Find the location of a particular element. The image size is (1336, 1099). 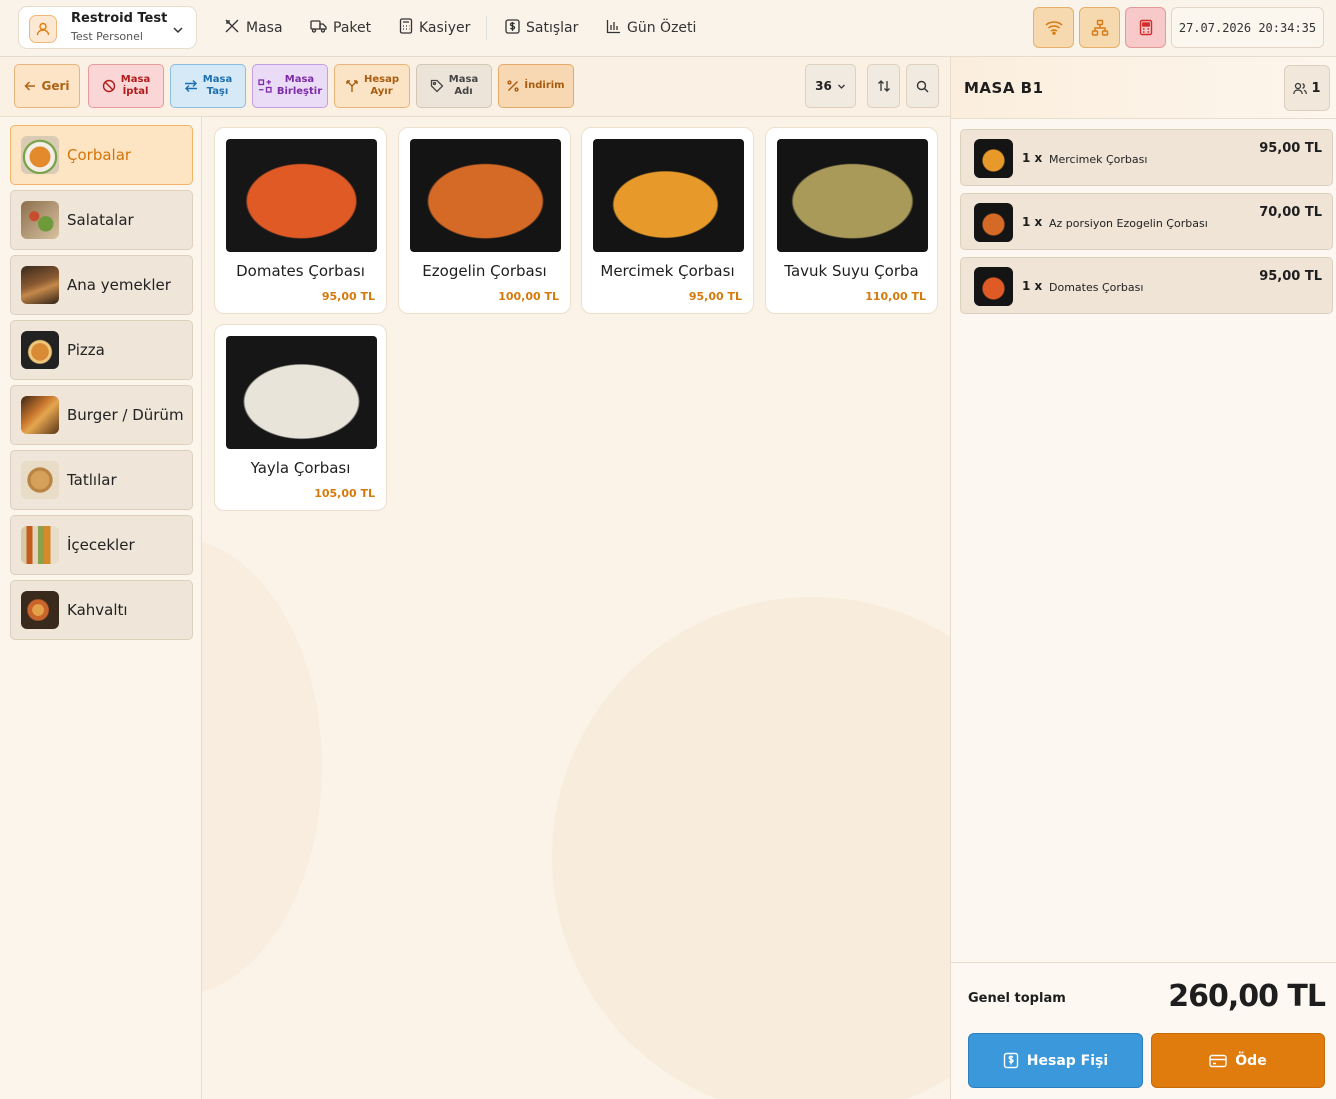

product-card-domates: Domates Çorbası 95,00 TL is located at coordinates (300, 220).